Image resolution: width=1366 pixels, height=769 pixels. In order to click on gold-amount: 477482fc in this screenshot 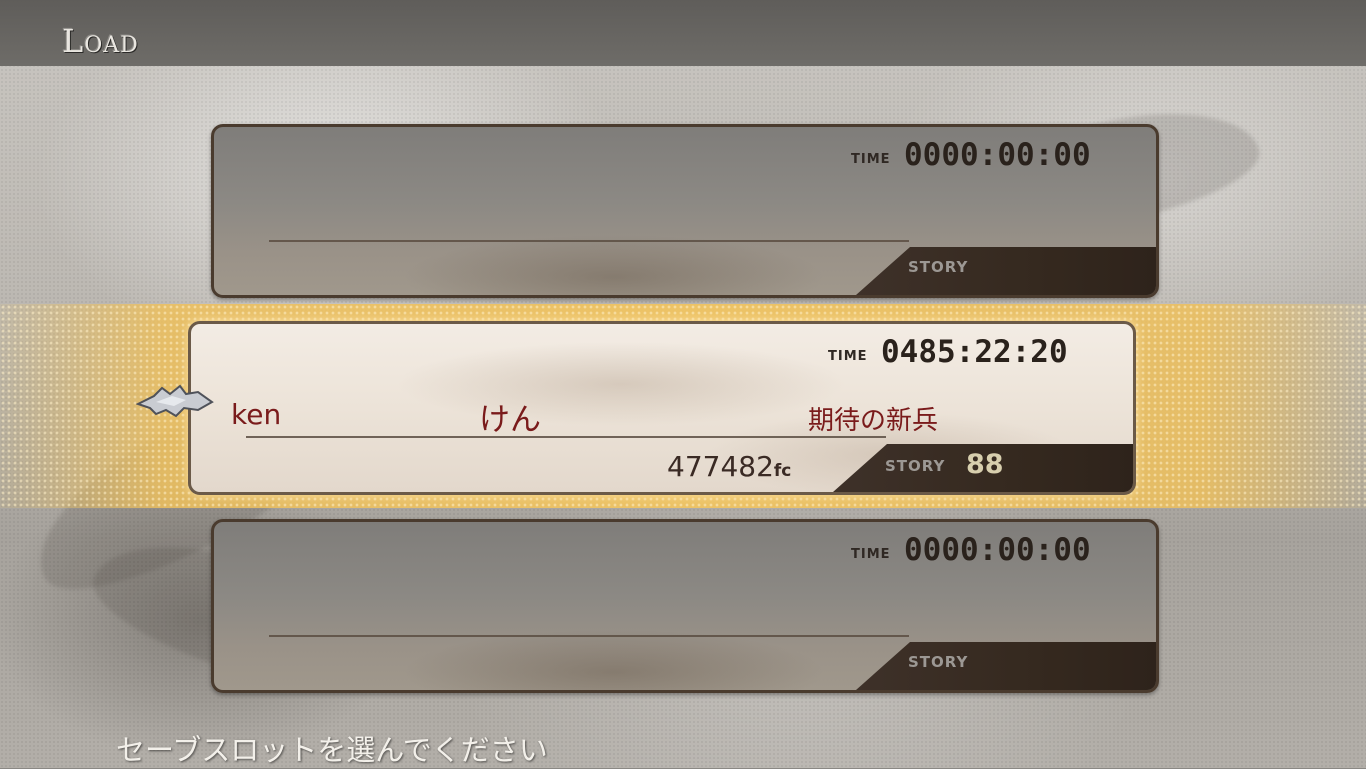, I will do `click(729, 466)`.